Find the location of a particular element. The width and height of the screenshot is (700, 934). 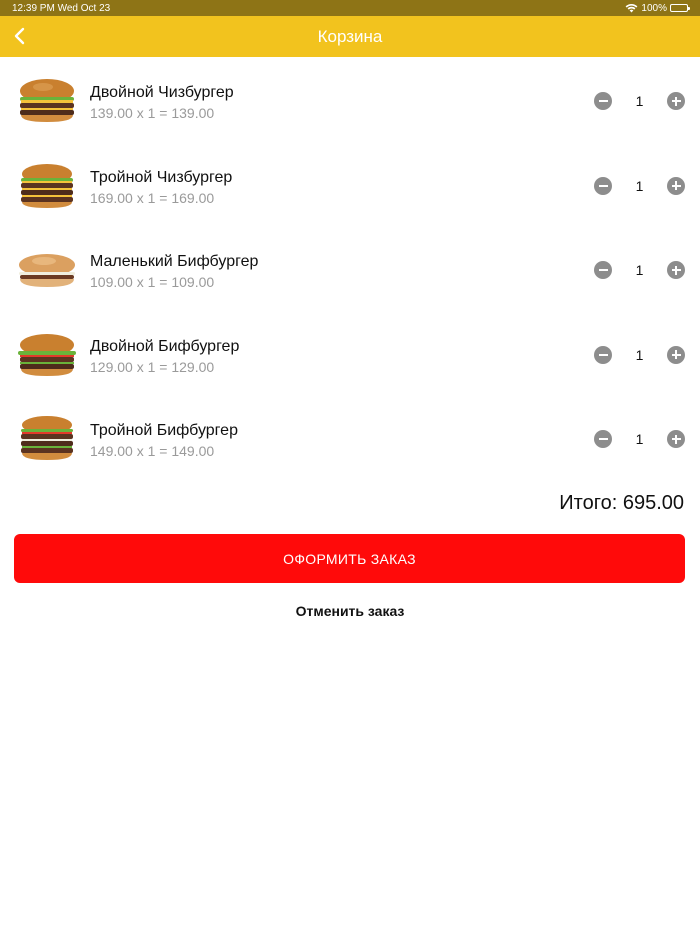

cart-item: Тройной Бифбургер 149.00 x 1 = 149.00 1 is located at coordinates (350, 437).